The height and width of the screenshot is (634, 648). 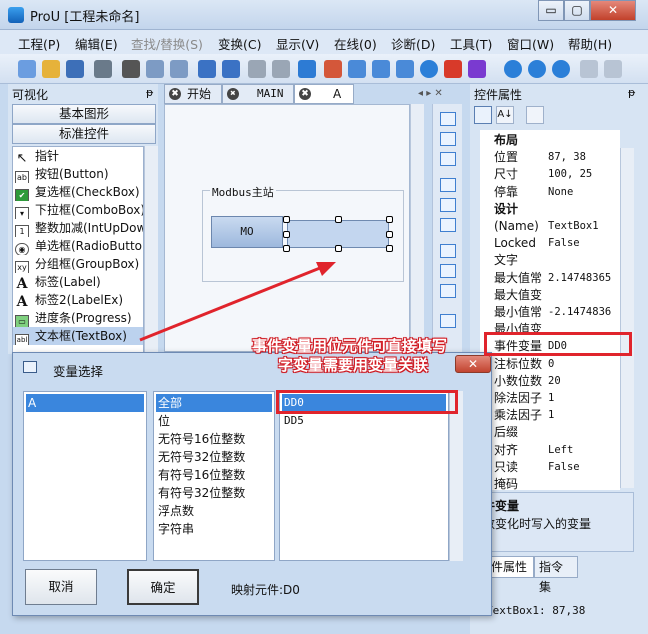 What do you see at coordinates (230, 304) in the screenshot?
I see `arrow-to-textbox` at bounding box center [230, 304].